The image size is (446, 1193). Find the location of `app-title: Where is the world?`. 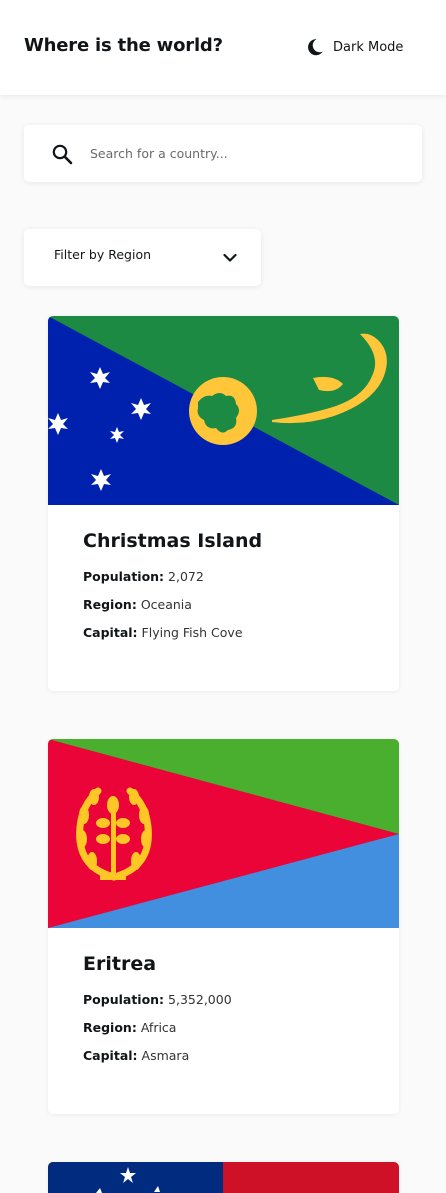

app-title: Where is the world? is located at coordinates (123, 45).